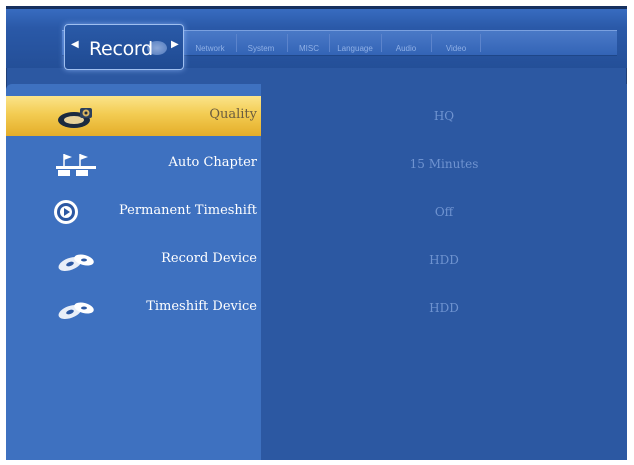  I want to click on setting-value-timeshift-device: HDD, so click(444, 308).